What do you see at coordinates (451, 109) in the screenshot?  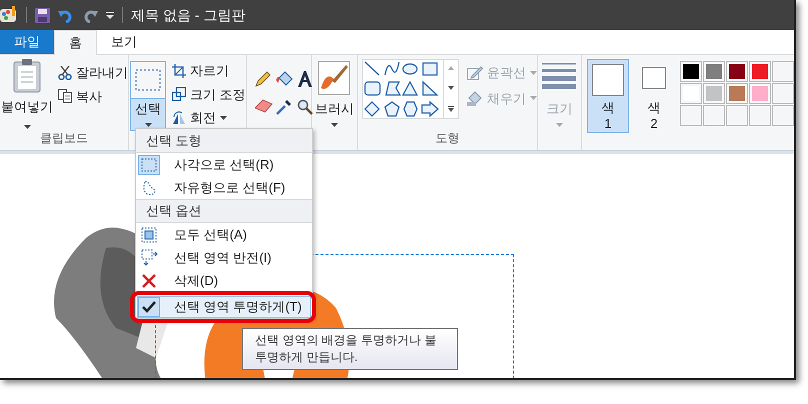 I see `expand-icon` at bounding box center [451, 109].